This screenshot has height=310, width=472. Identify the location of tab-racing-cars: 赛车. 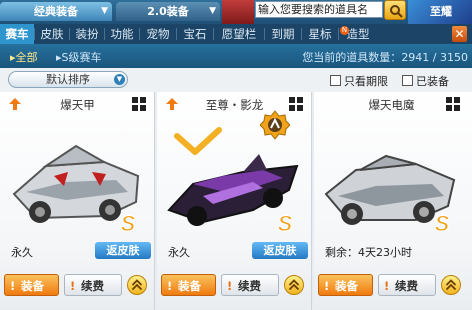
(17, 34).